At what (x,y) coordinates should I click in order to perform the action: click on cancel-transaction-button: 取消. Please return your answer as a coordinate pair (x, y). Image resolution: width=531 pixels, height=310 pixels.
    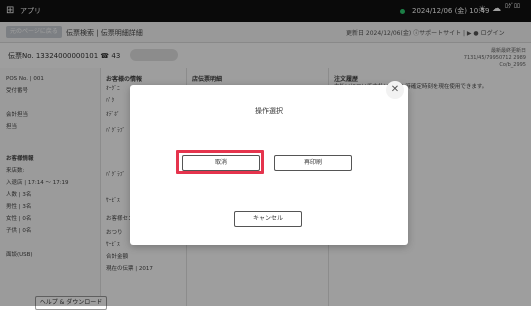
    Looking at the image, I should click on (221, 163).